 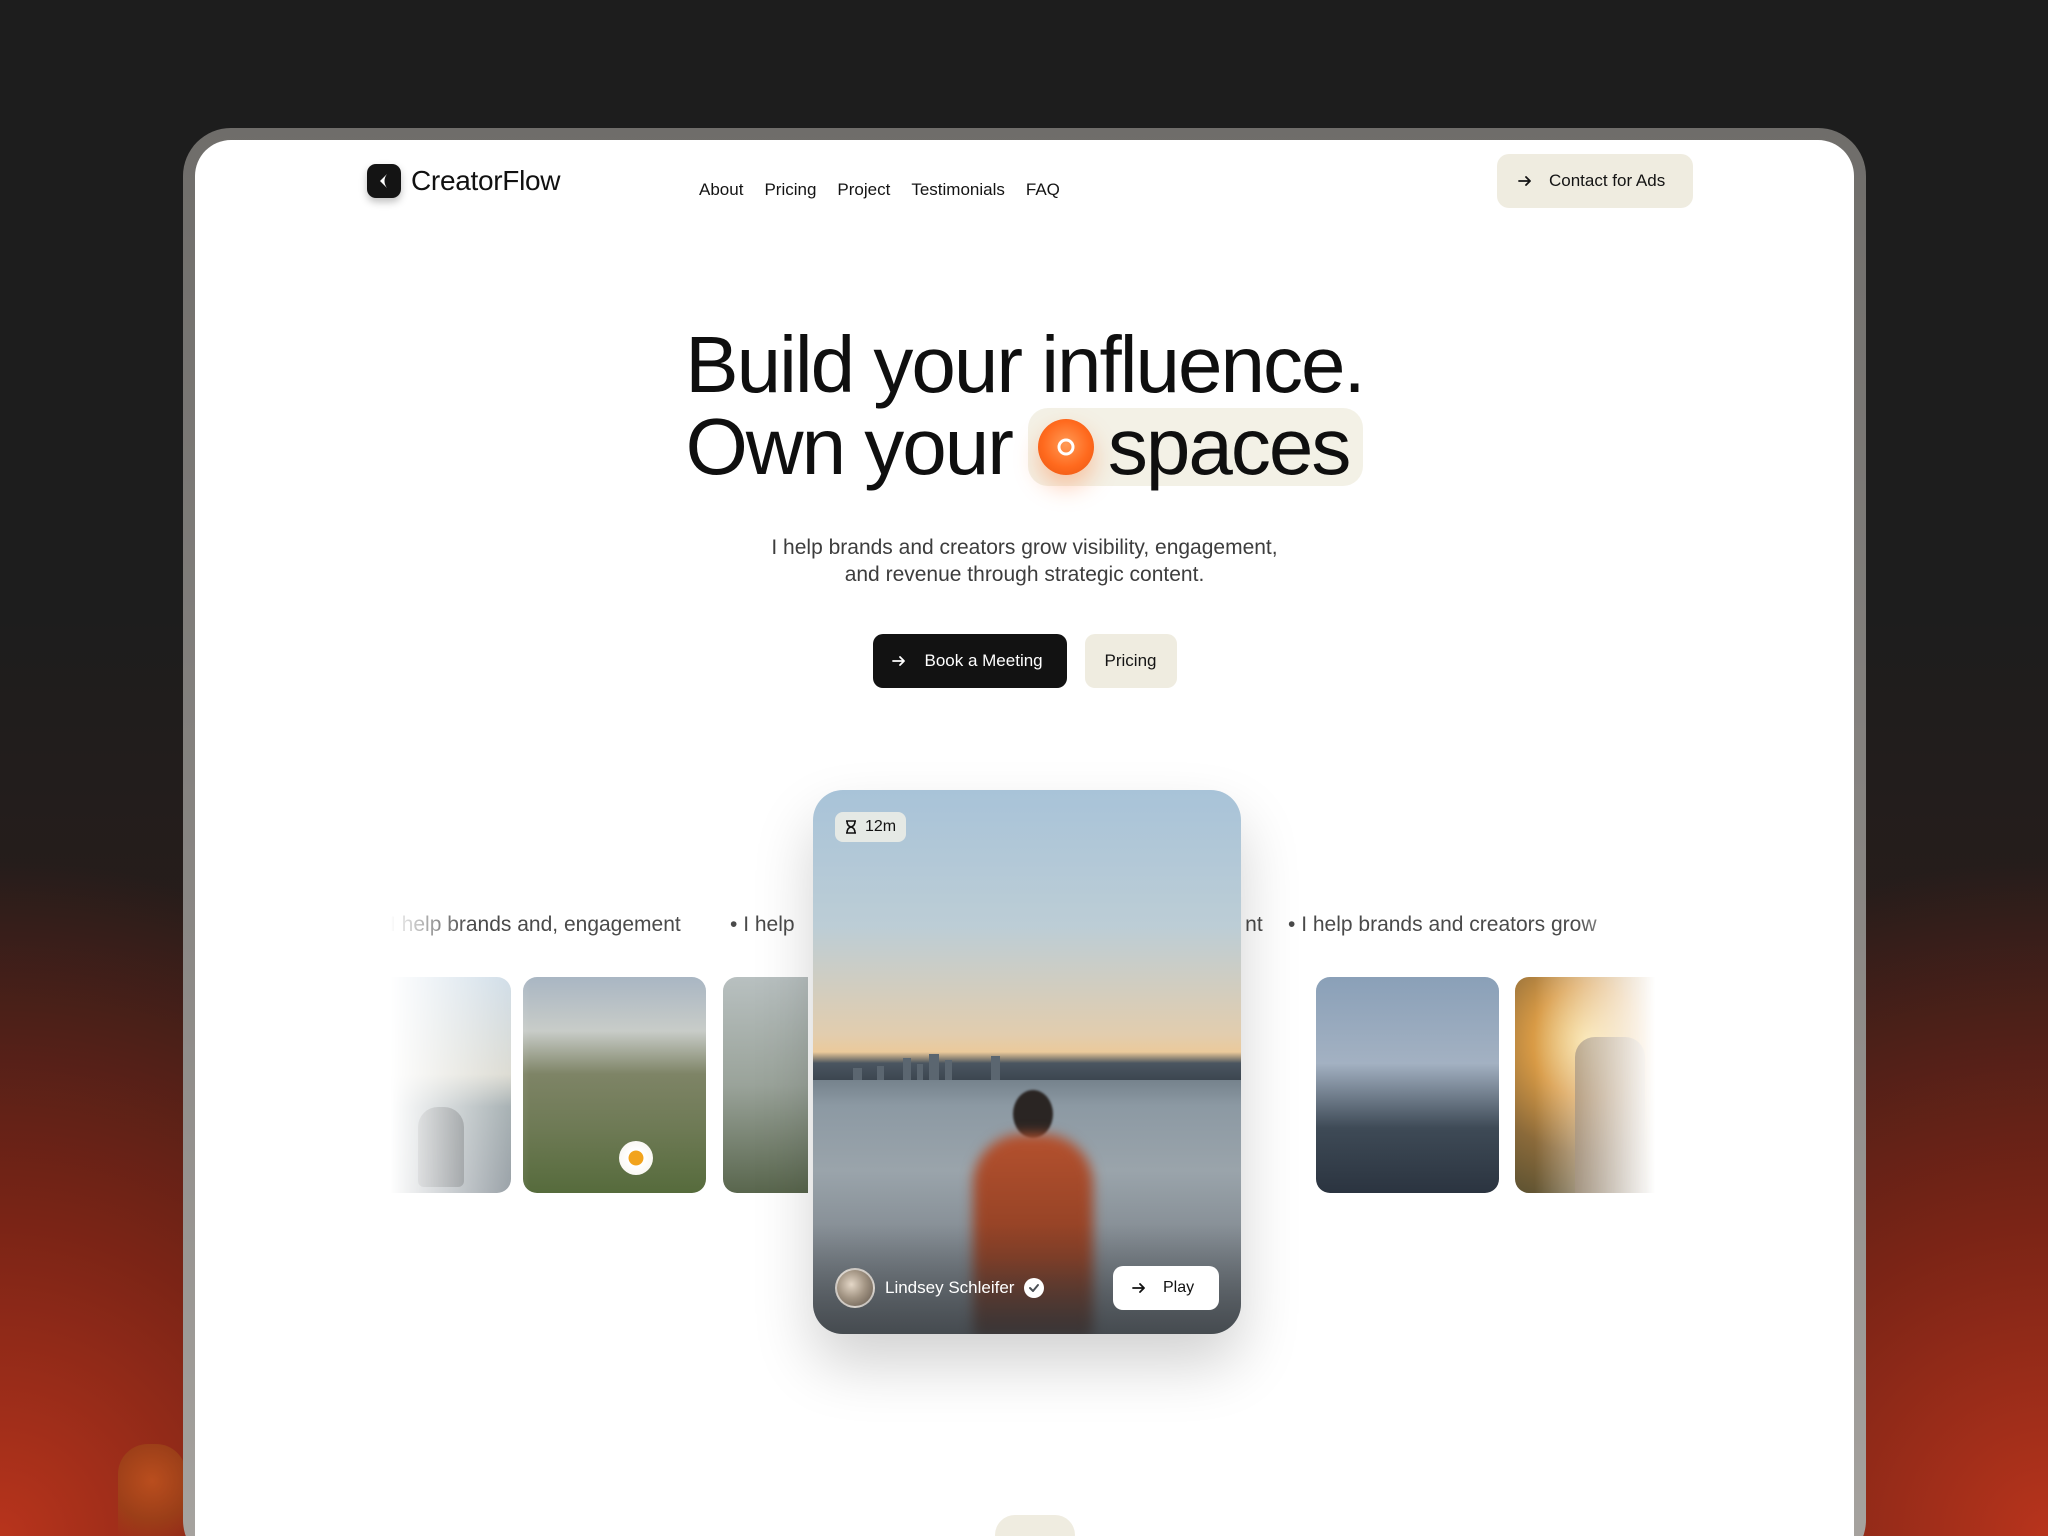 What do you see at coordinates (486, 180) in the screenshot?
I see `brand-name: CreatorFlow` at bounding box center [486, 180].